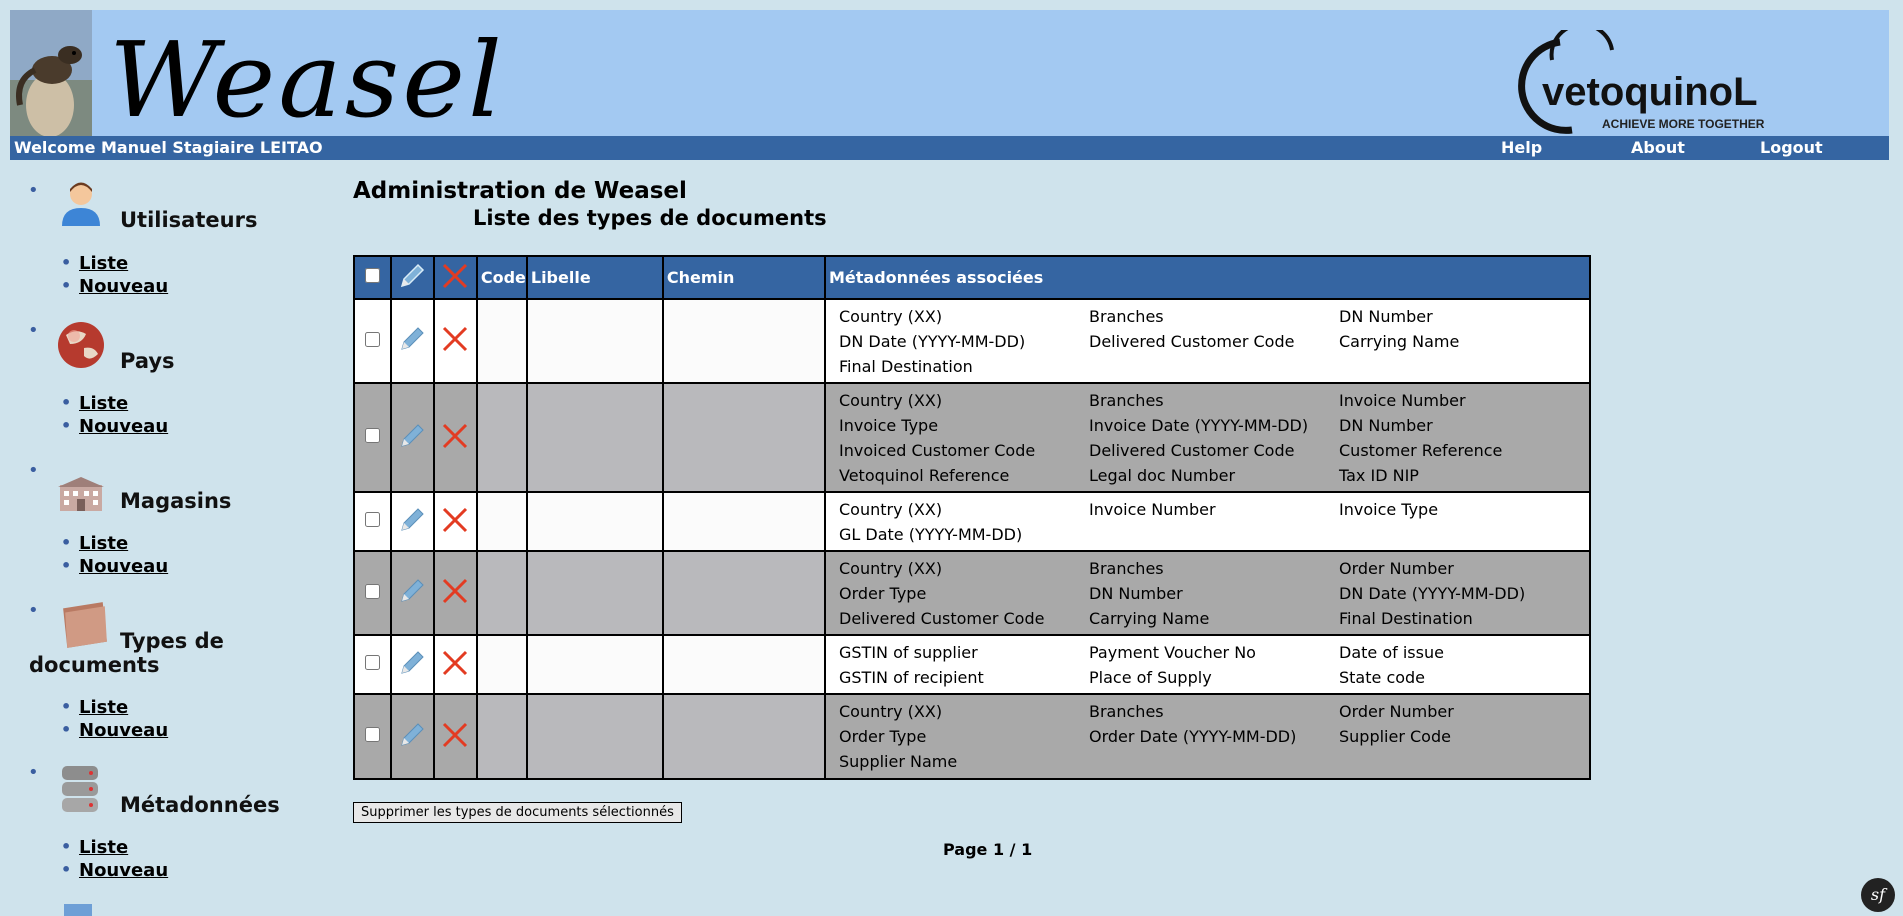 The height and width of the screenshot is (916, 1903). What do you see at coordinates (94, 263) in the screenshot?
I see `utilisateurs-liste-link: Liste` at bounding box center [94, 263].